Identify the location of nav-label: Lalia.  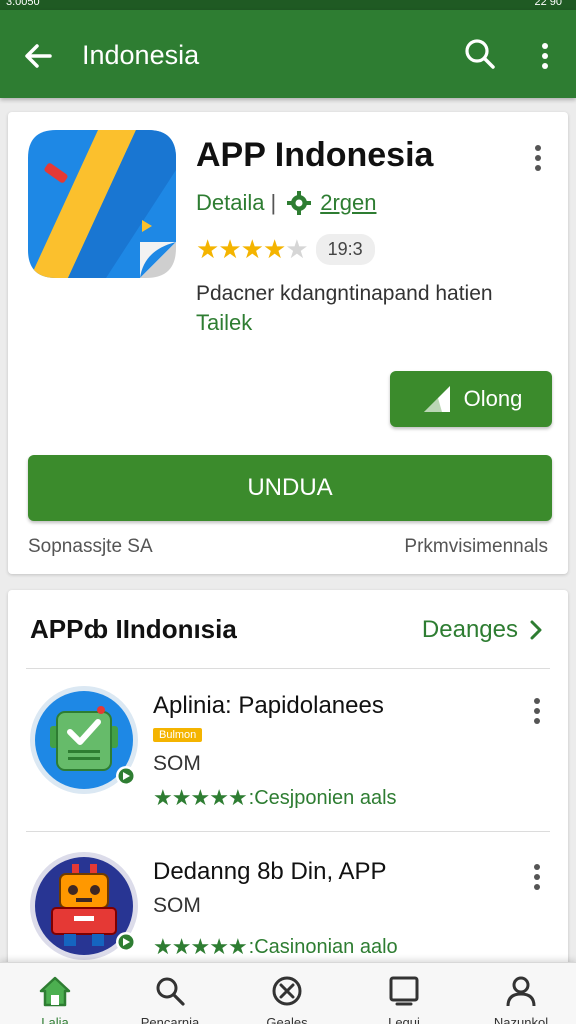
(55, 1019).